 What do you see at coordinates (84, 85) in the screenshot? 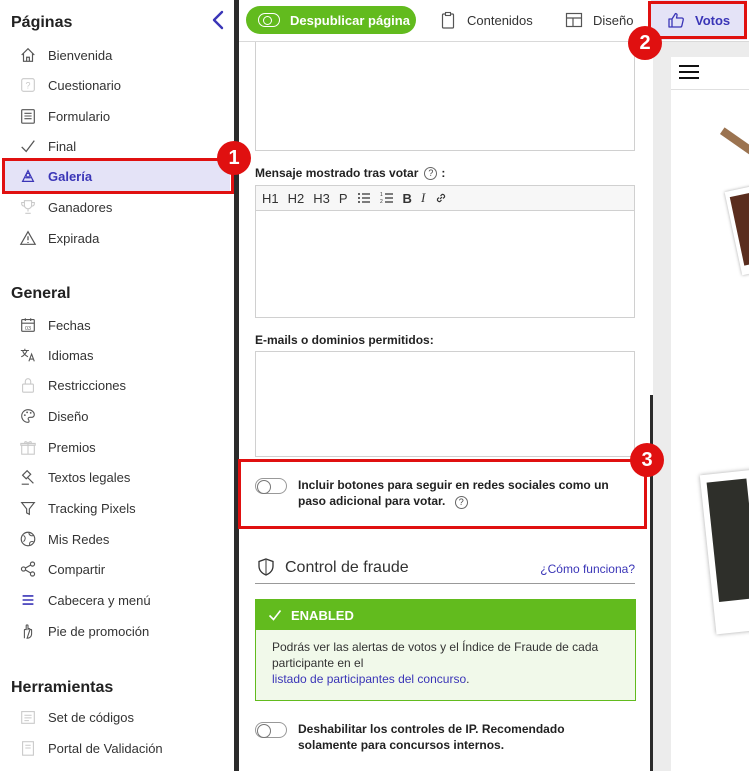
I see `sidebar-item-label: Cuestionario` at bounding box center [84, 85].